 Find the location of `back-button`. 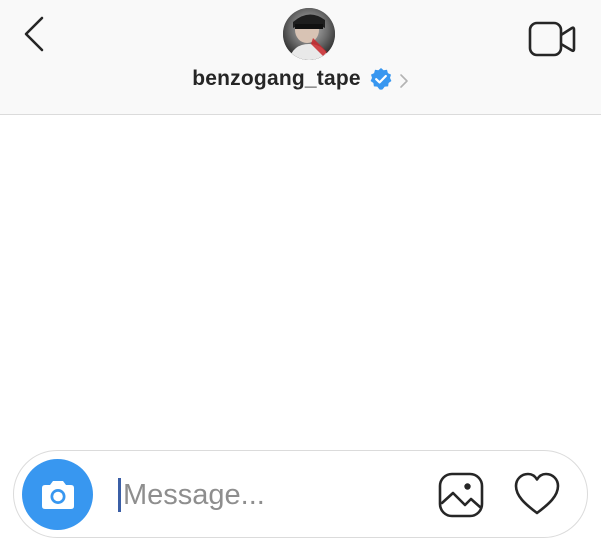

back-button is located at coordinates (36, 34).